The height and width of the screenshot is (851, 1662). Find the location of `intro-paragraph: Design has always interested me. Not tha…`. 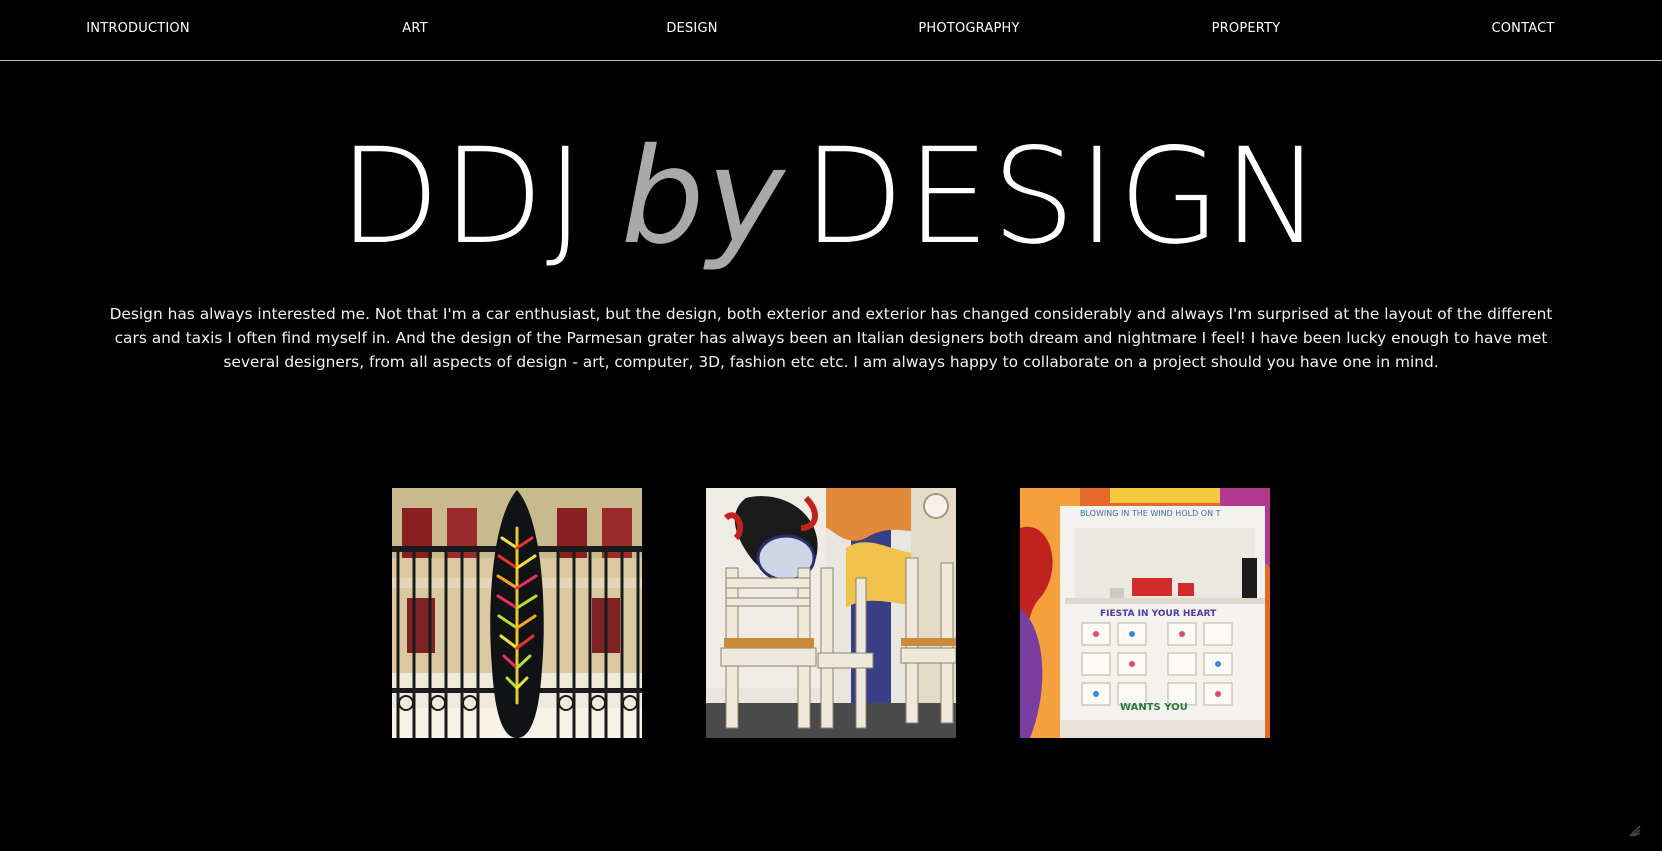

intro-paragraph: Design has always interested me. Not tha… is located at coordinates (831, 338).